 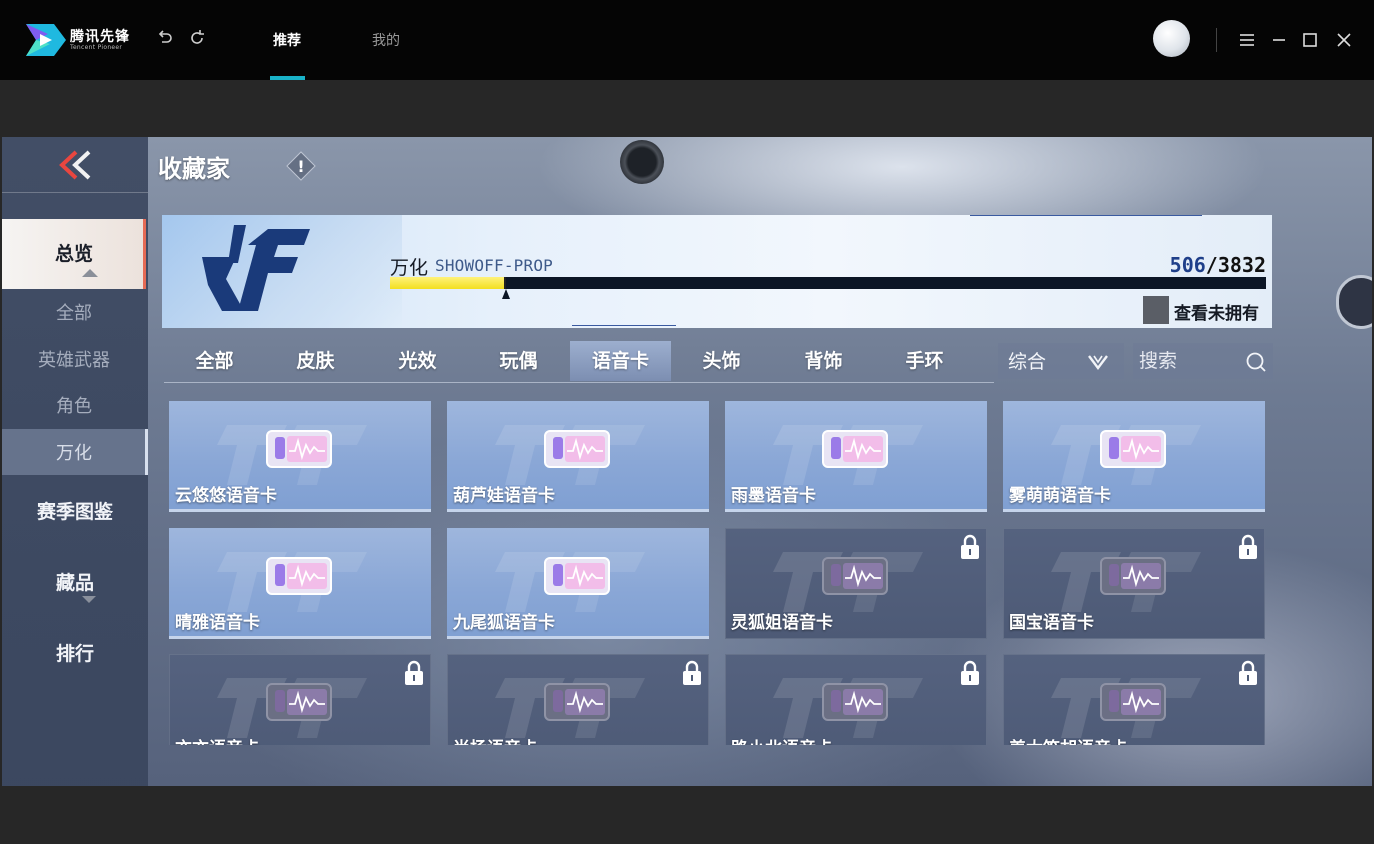 What do you see at coordinates (1247, 40) in the screenshot?
I see `menu-icon` at bounding box center [1247, 40].